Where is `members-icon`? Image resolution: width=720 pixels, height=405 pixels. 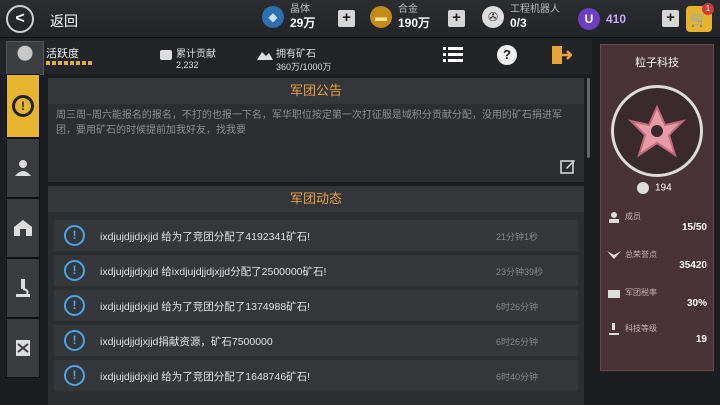 members-icon is located at coordinates (614, 217).